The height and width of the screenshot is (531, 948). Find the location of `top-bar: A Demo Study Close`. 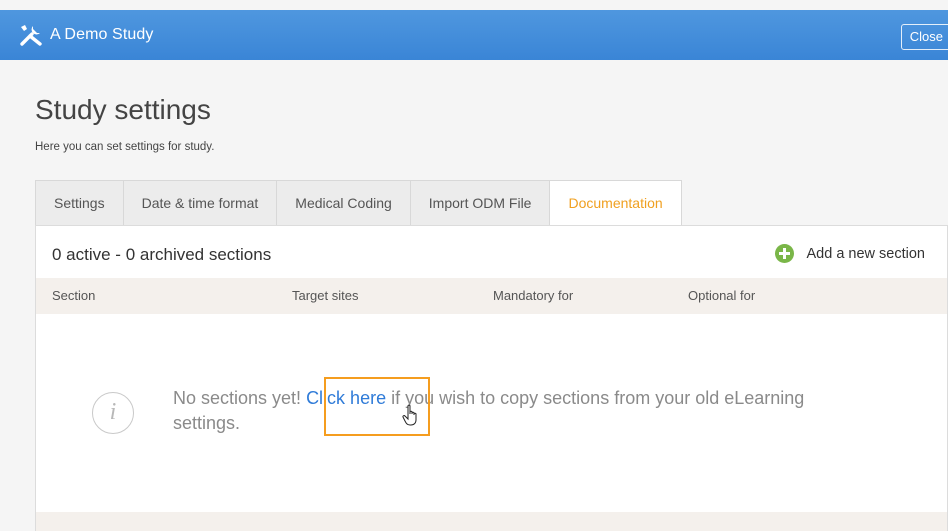

top-bar: A Demo Study Close is located at coordinates (474, 35).